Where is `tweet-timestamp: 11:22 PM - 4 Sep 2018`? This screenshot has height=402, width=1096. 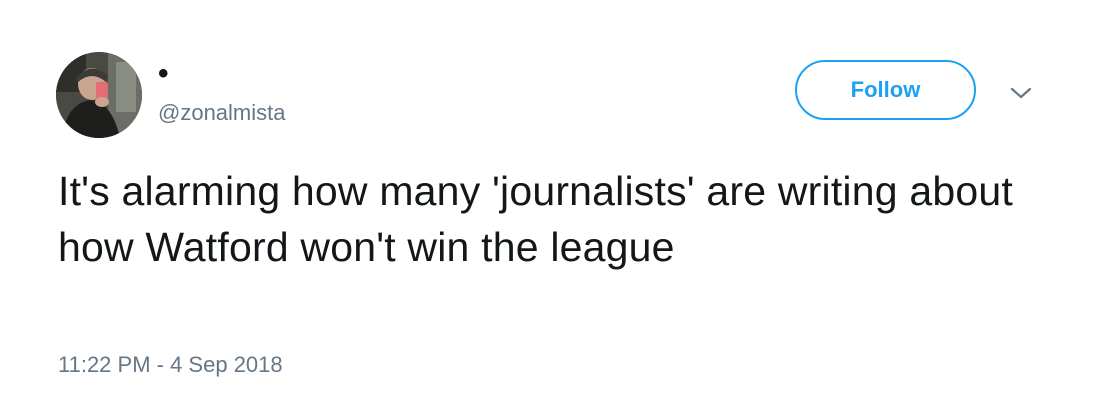
tweet-timestamp: 11:22 PM - 4 Sep 2018 is located at coordinates (170, 365).